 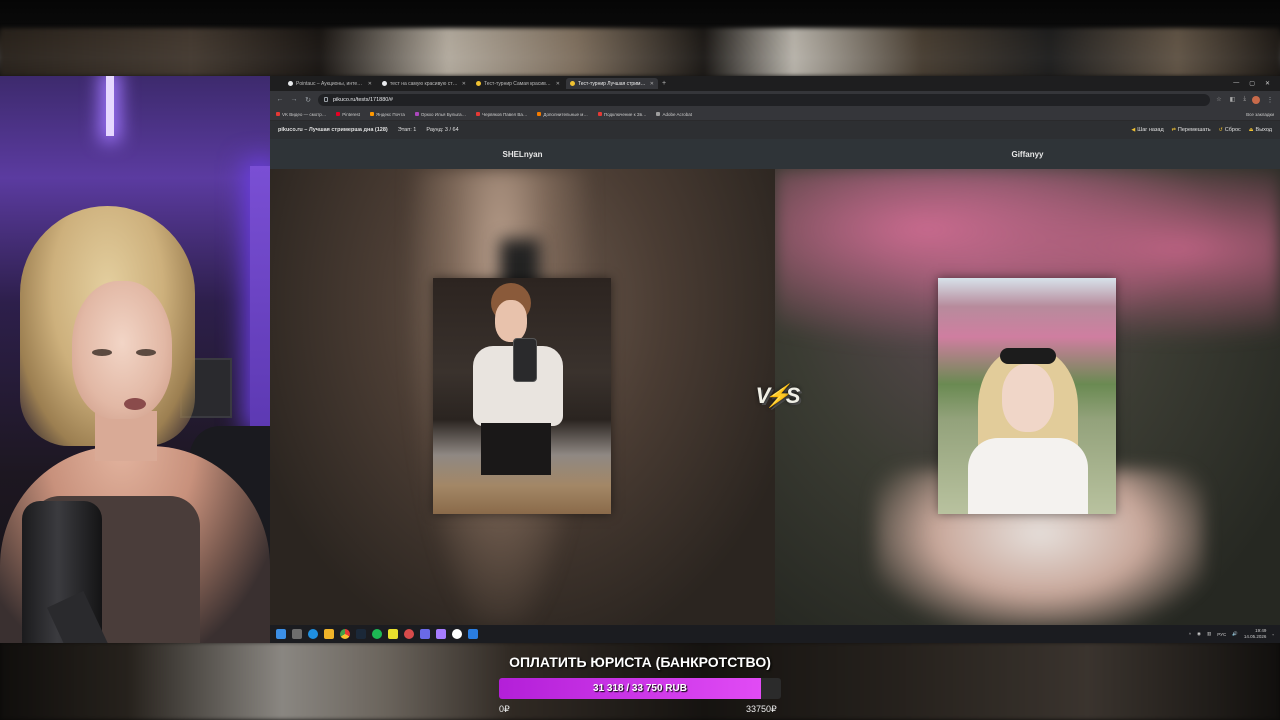 What do you see at coordinates (1190, 634) in the screenshot?
I see `tray-expand-icon: ^` at bounding box center [1190, 634].